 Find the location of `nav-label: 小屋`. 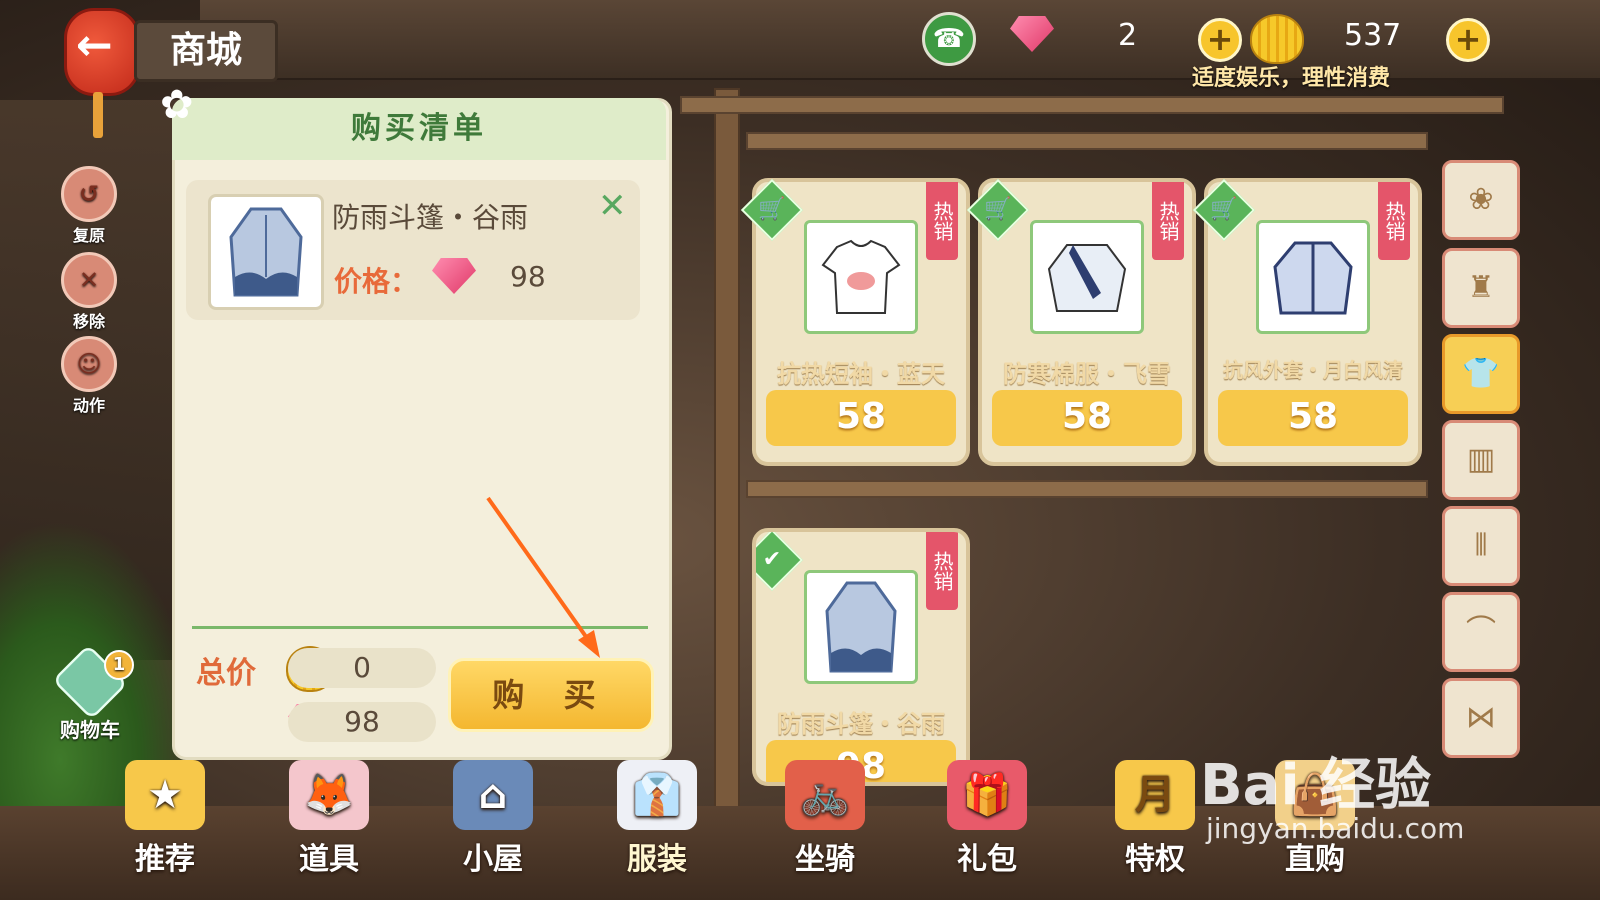

nav-label: 小屋 is located at coordinates (493, 859).